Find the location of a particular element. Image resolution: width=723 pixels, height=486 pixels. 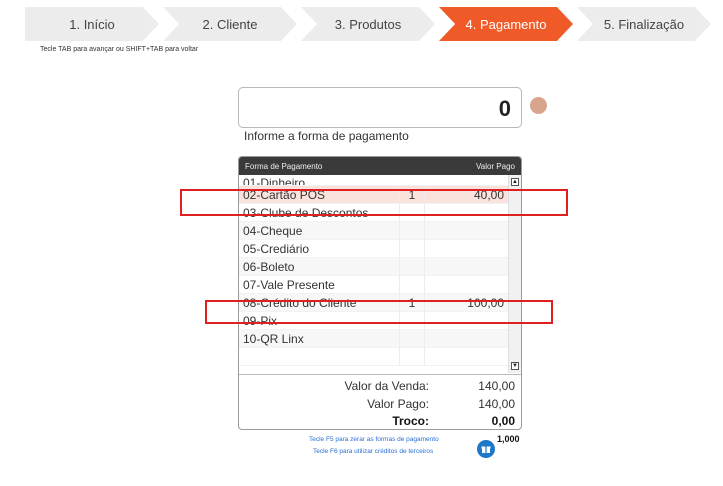

scroll-down-icon: ▼ is located at coordinates (515, 366).